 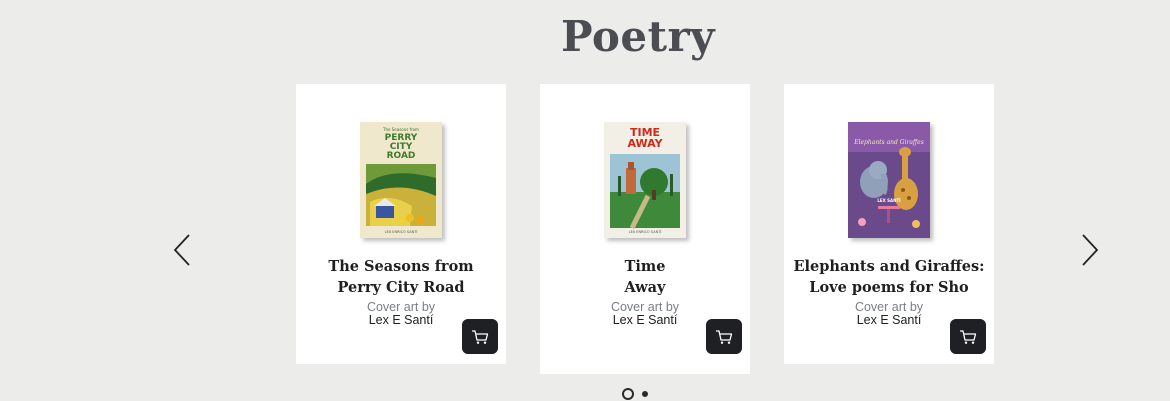 What do you see at coordinates (888, 142) in the screenshot?
I see `svg-text: Elephants and Giraffes` at bounding box center [888, 142].